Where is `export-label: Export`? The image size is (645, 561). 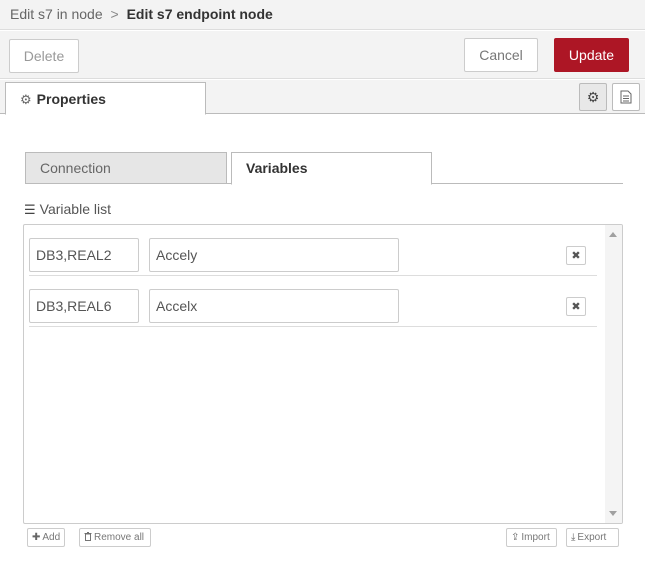
export-label: Export is located at coordinates (592, 537).